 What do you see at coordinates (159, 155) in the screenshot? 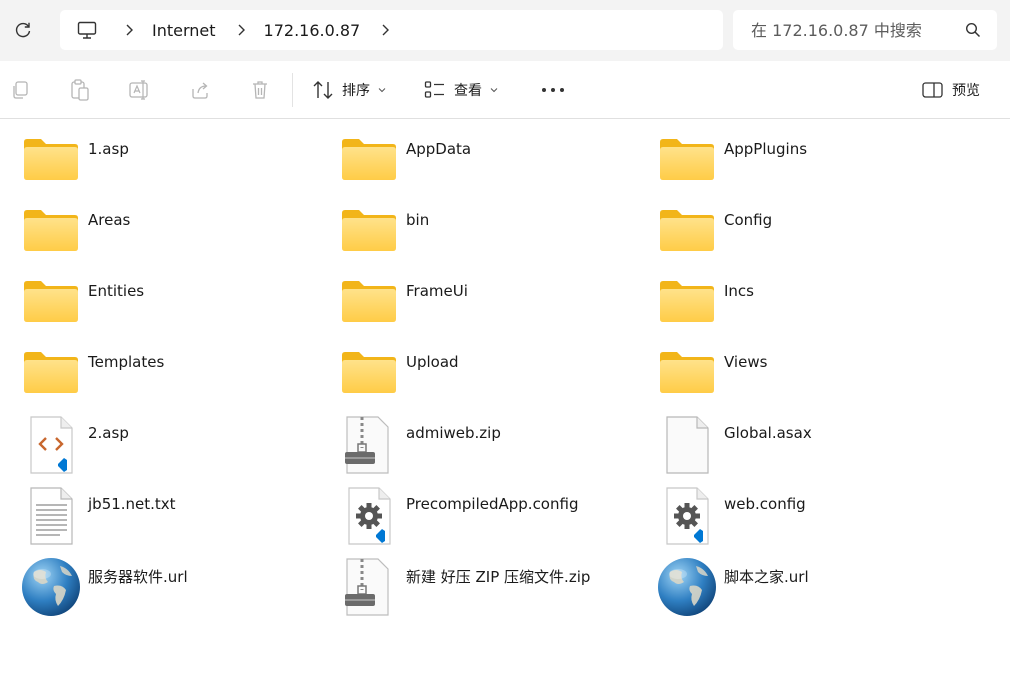
I see `folder-item: 1.asp` at bounding box center [159, 155].